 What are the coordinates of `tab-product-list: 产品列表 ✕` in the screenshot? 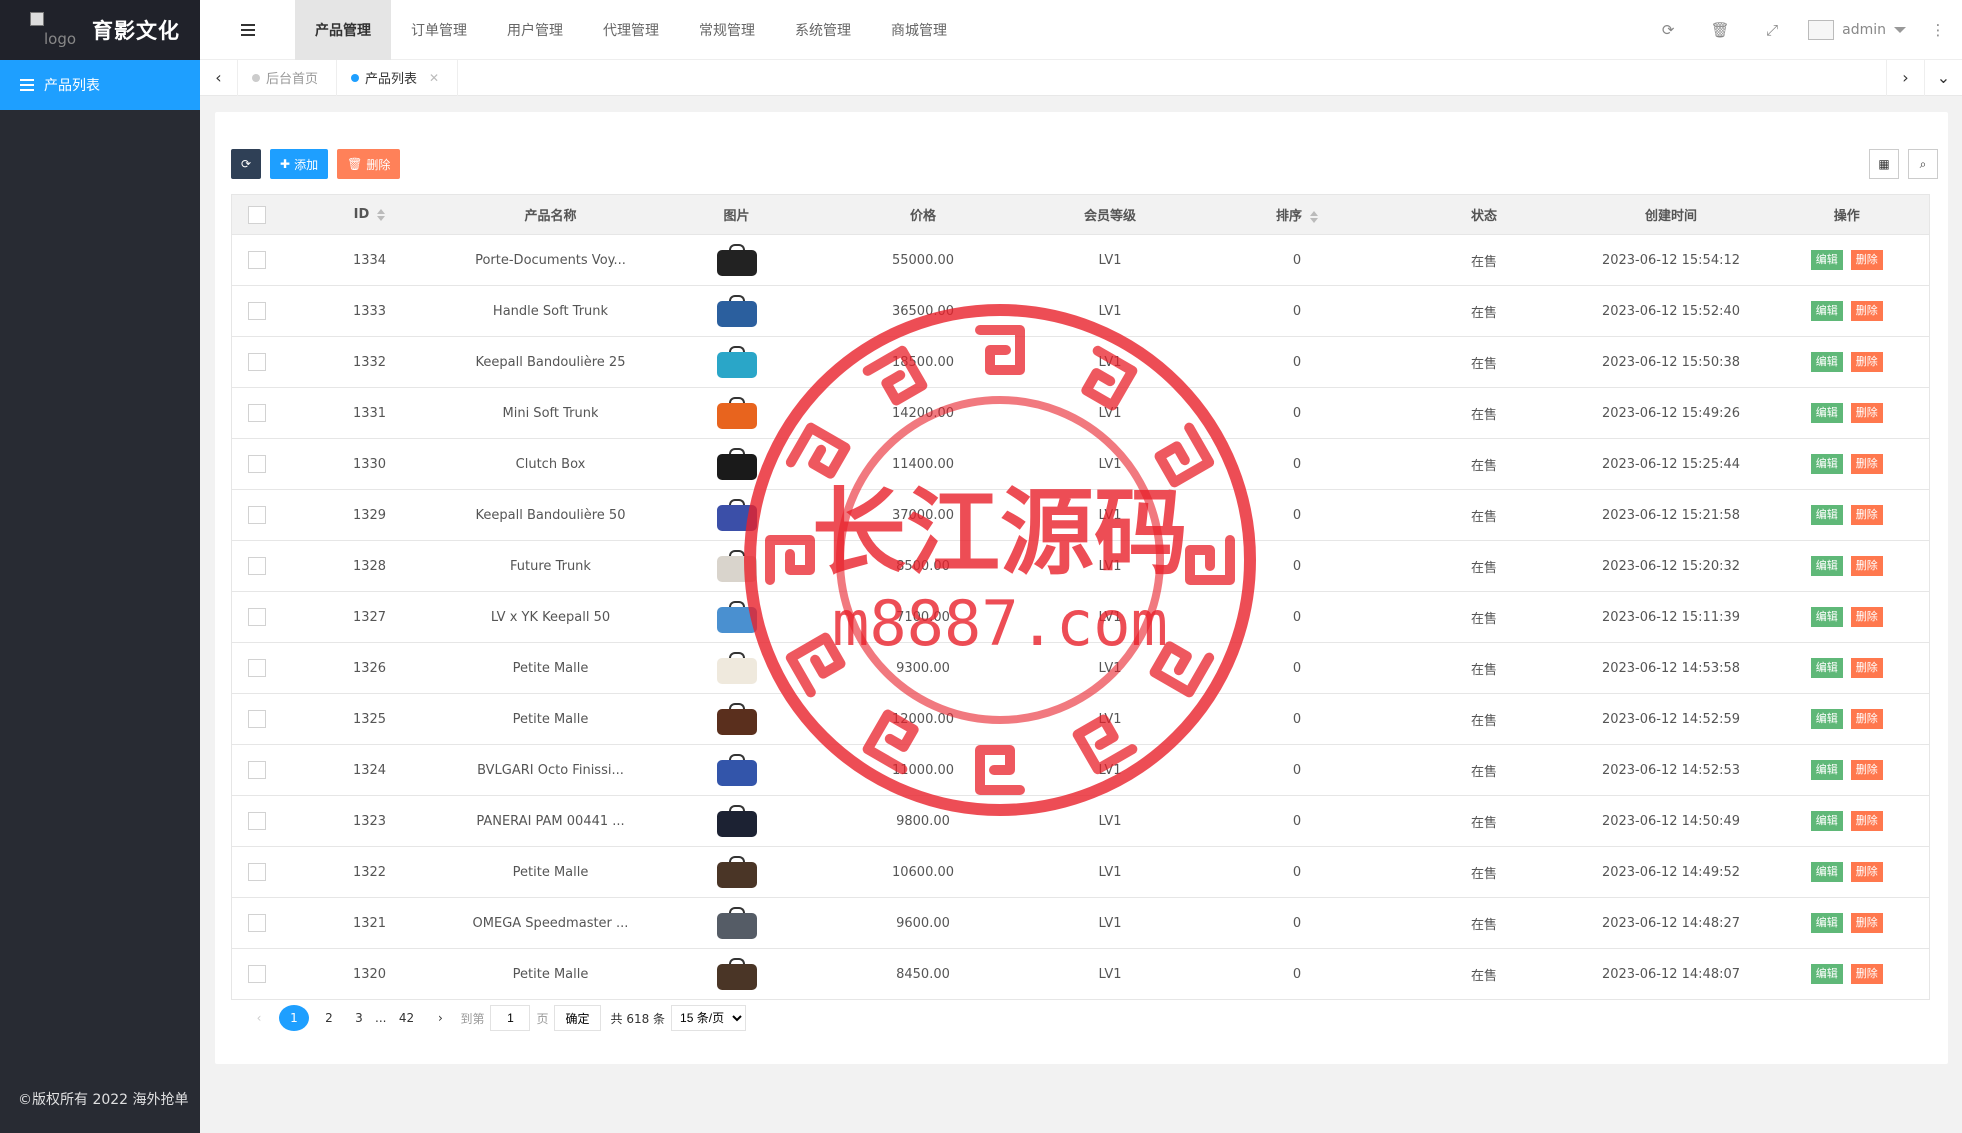 It's located at (398, 77).